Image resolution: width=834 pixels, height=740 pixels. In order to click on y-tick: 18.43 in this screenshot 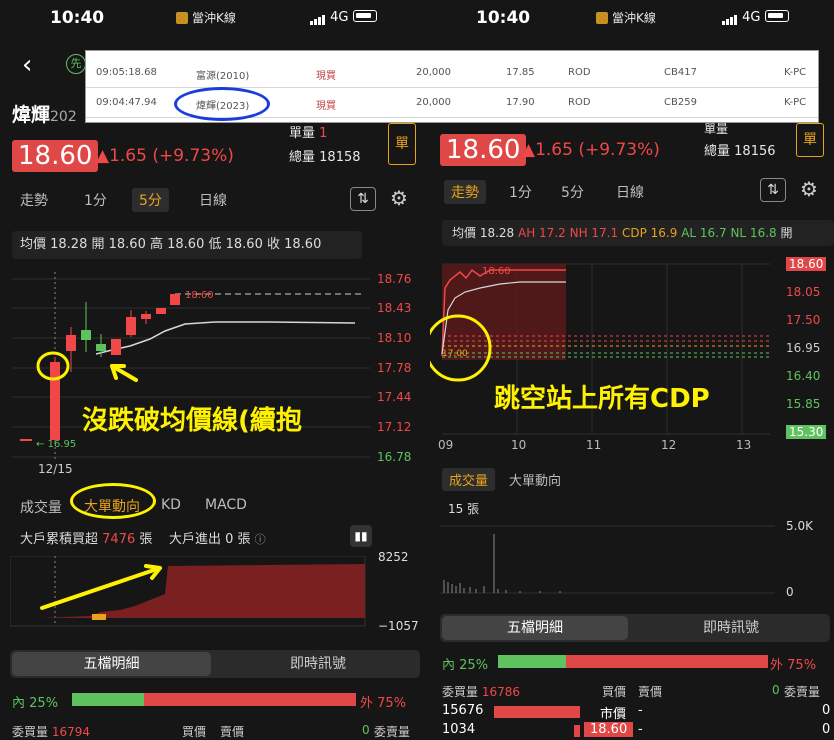, I will do `click(394, 308)`.